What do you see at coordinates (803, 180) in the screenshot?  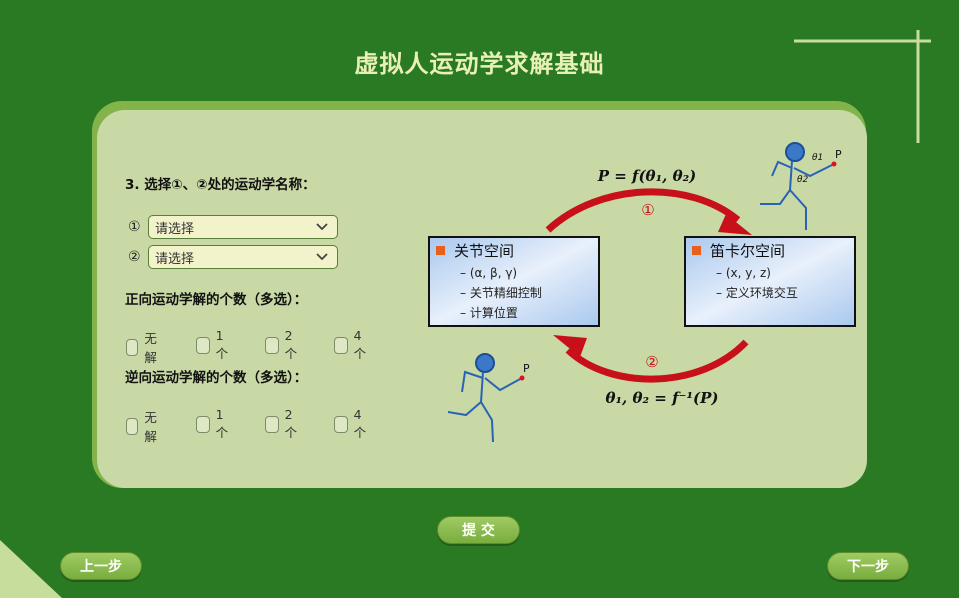 I see `theta2-label: θ2` at bounding box center [803, 180].